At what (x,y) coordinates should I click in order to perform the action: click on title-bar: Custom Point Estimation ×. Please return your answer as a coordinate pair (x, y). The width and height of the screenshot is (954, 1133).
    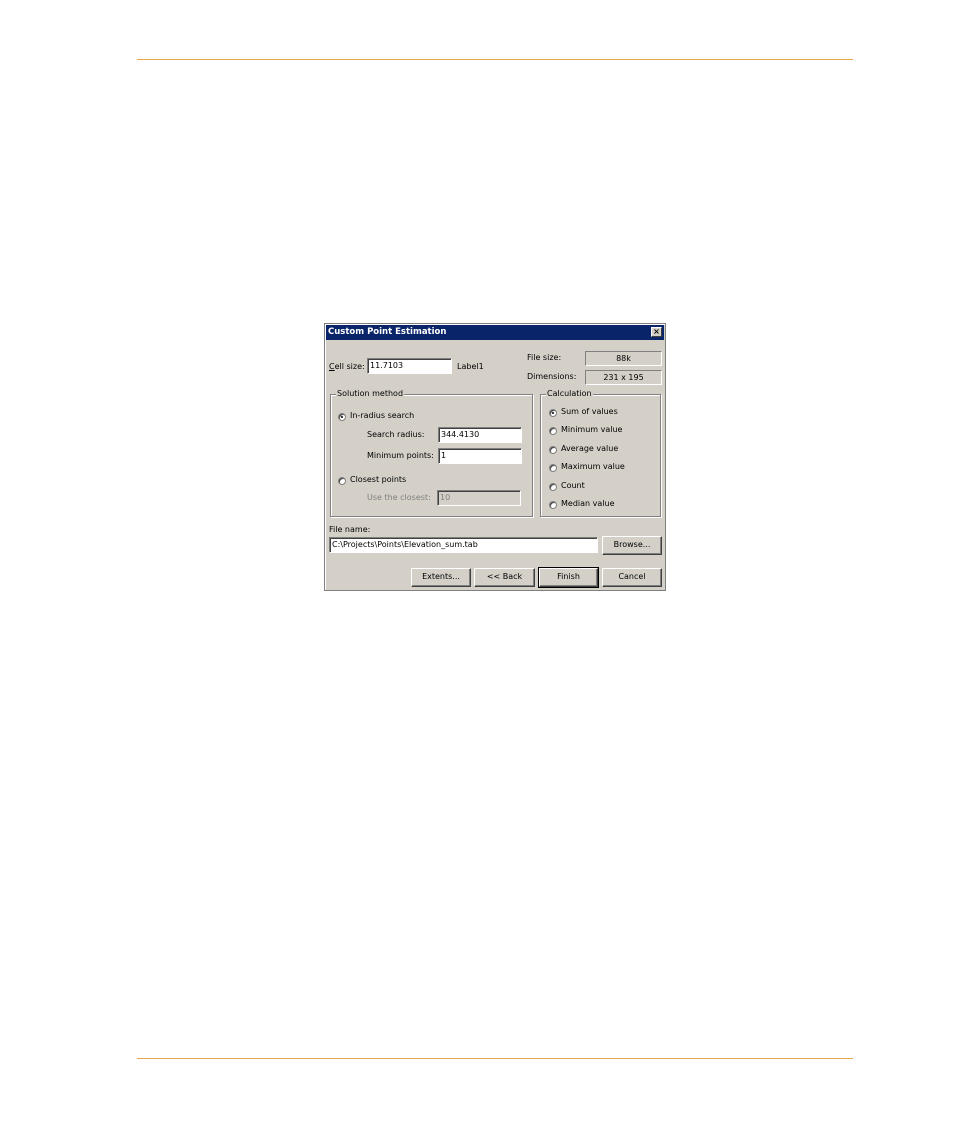
    Looking at the image, I should click on (495, 332).